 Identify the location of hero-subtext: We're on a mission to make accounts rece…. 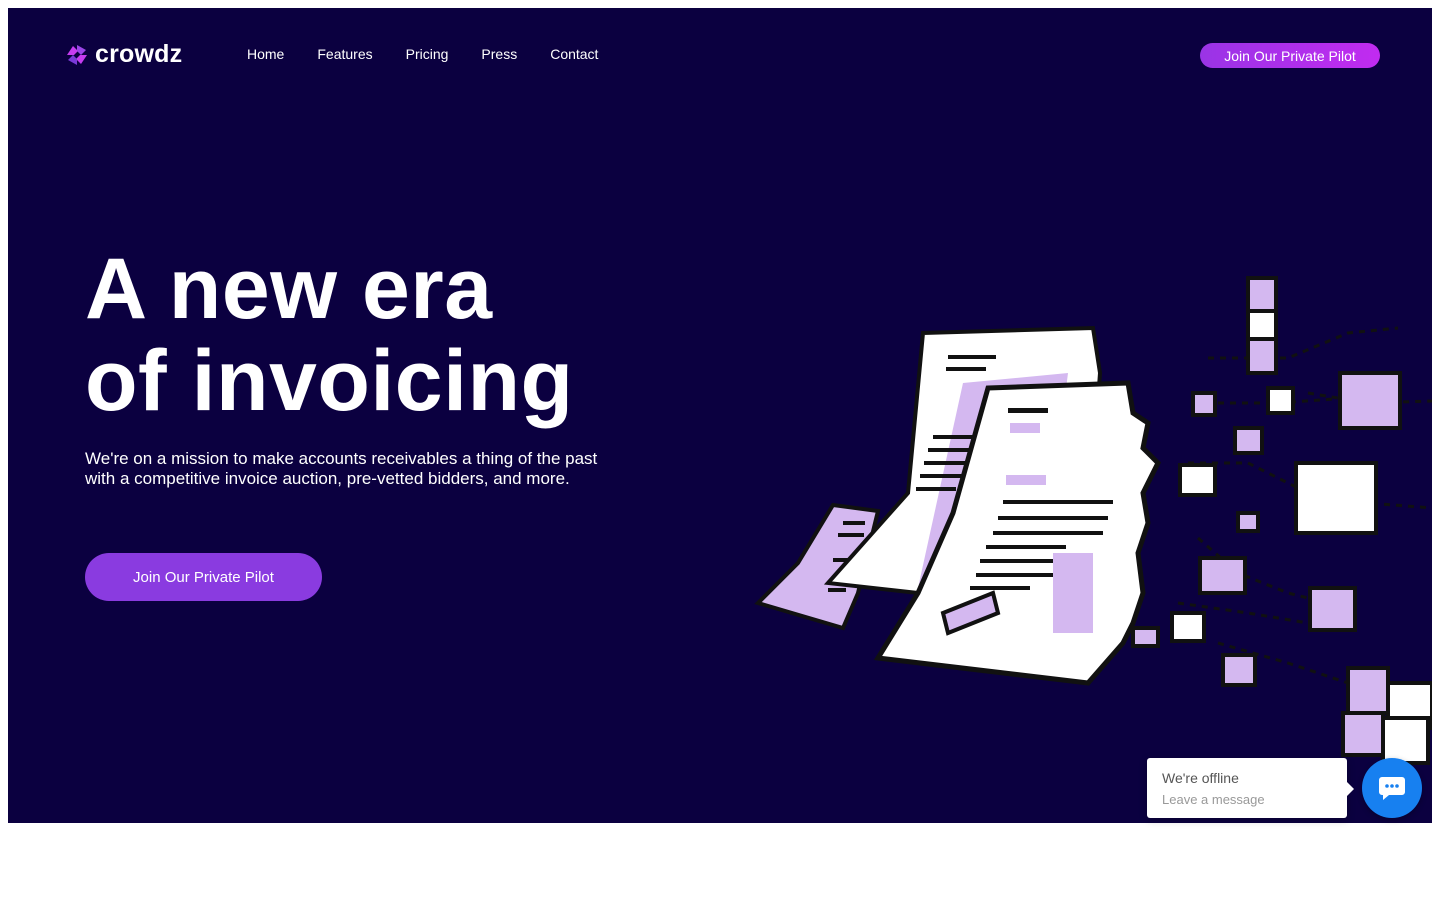
(341, 468).